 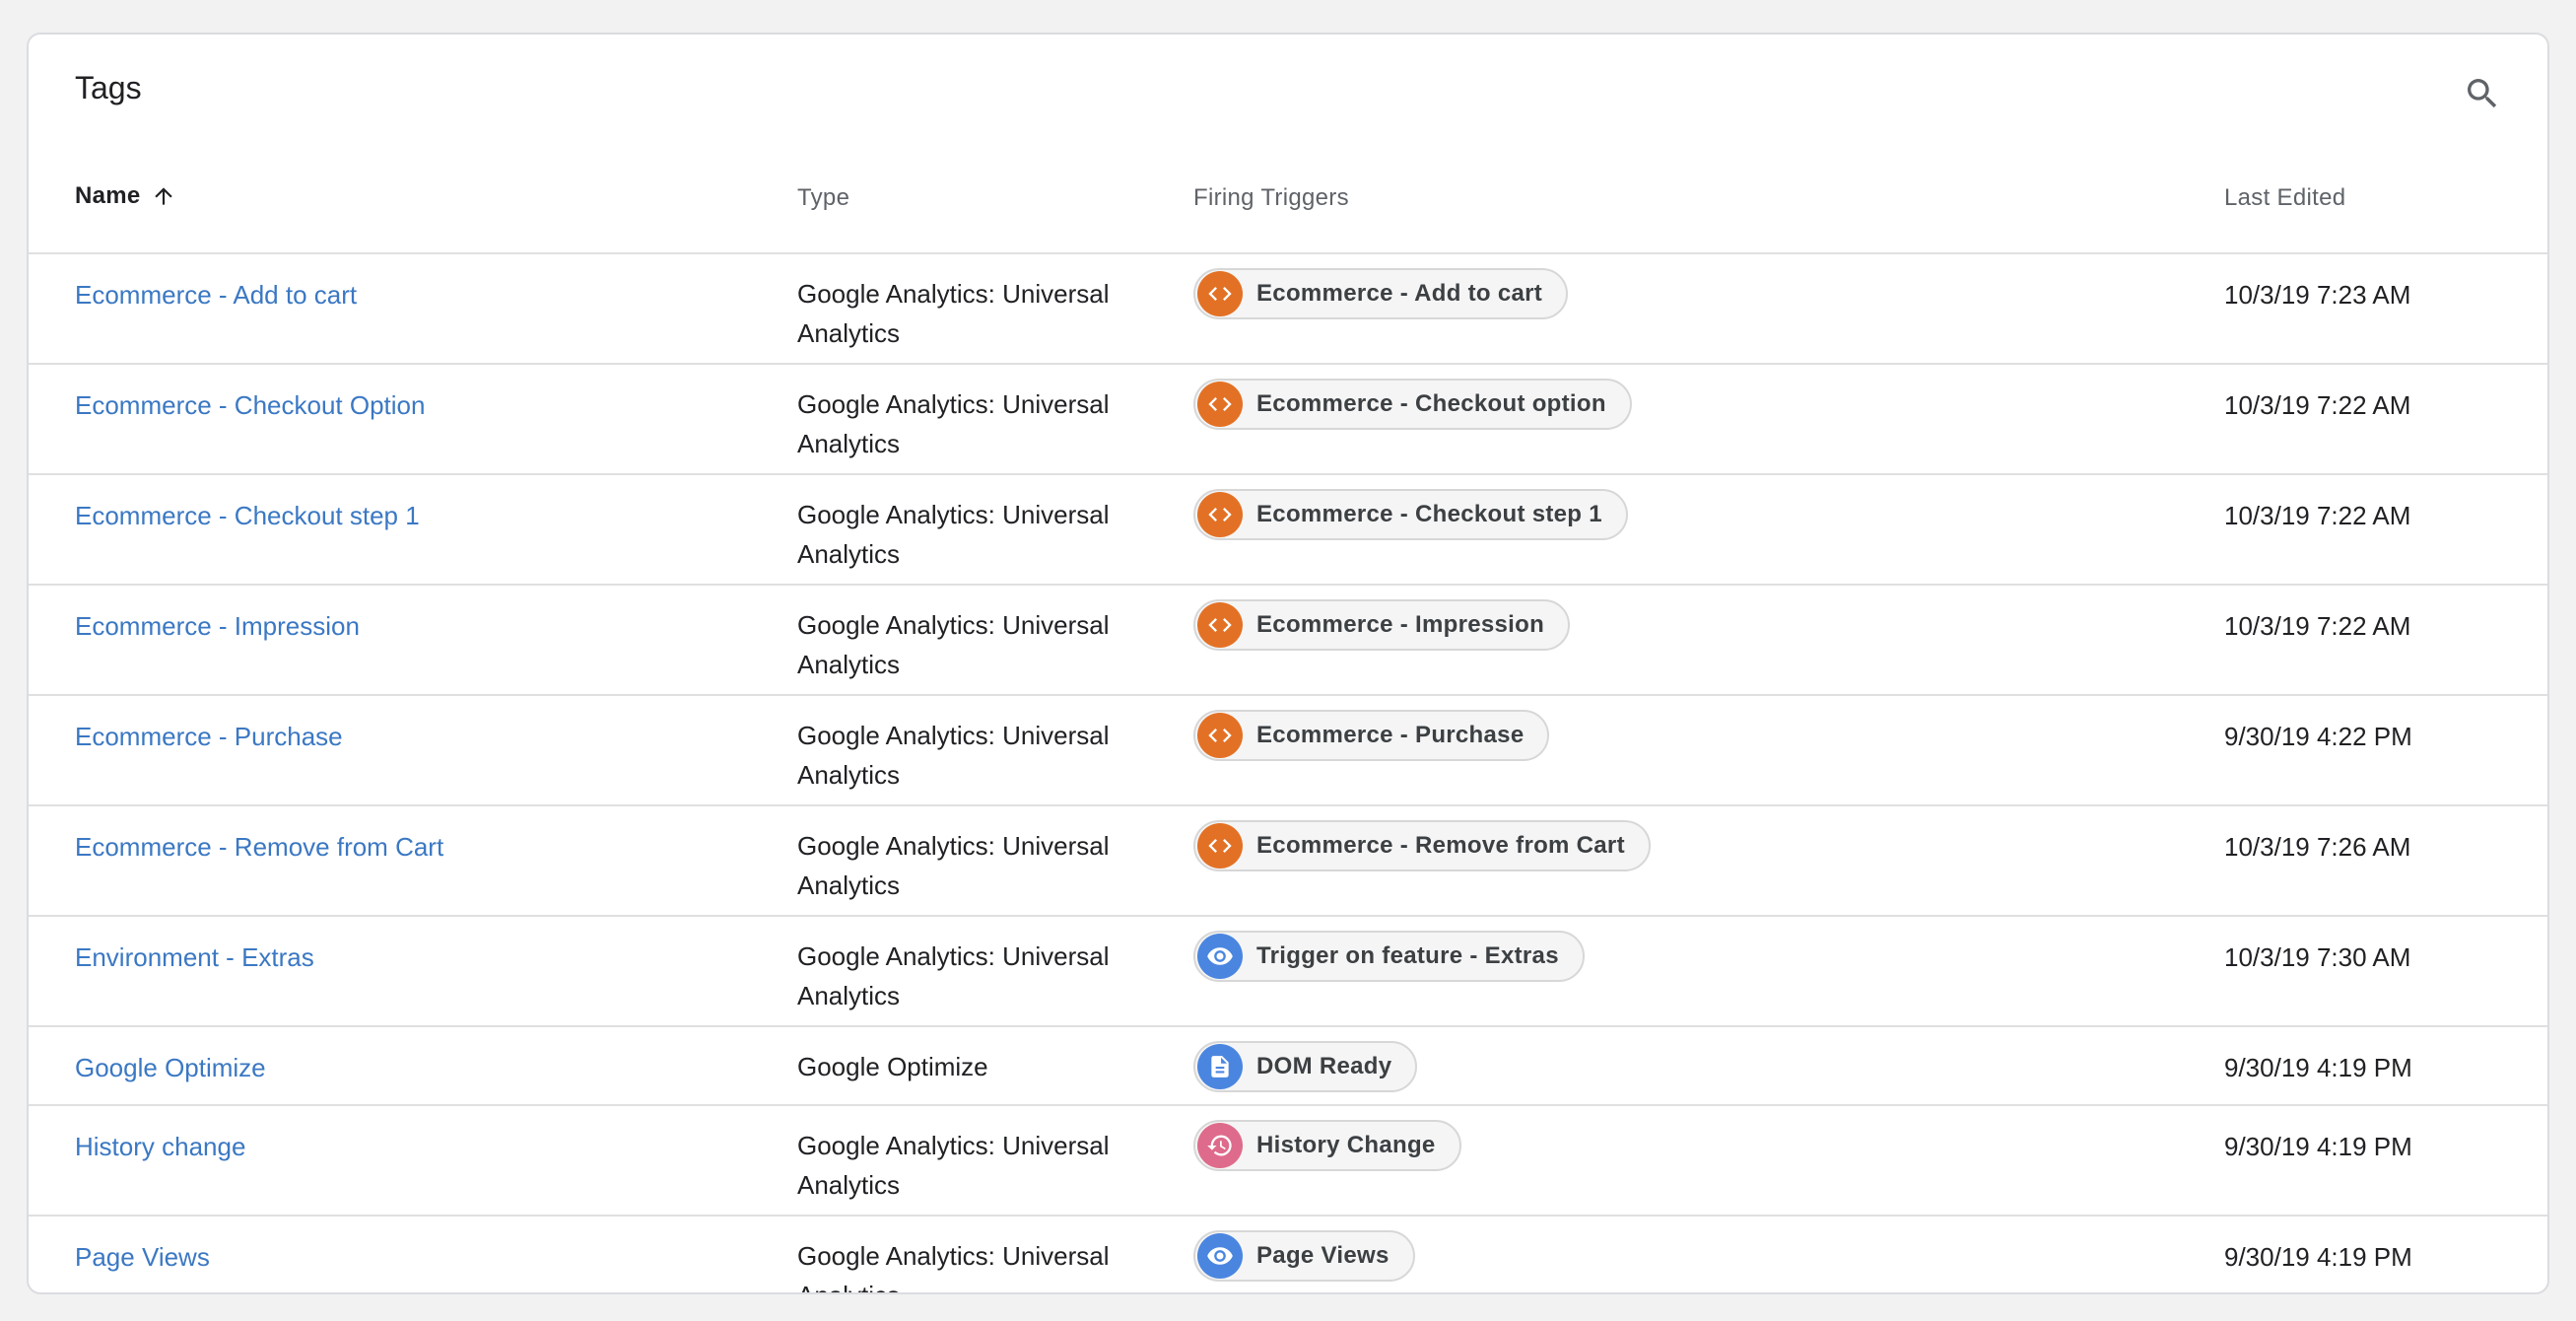 I want to click on trigger-chip-label: Page Views, so click(x=1323, y=1255).